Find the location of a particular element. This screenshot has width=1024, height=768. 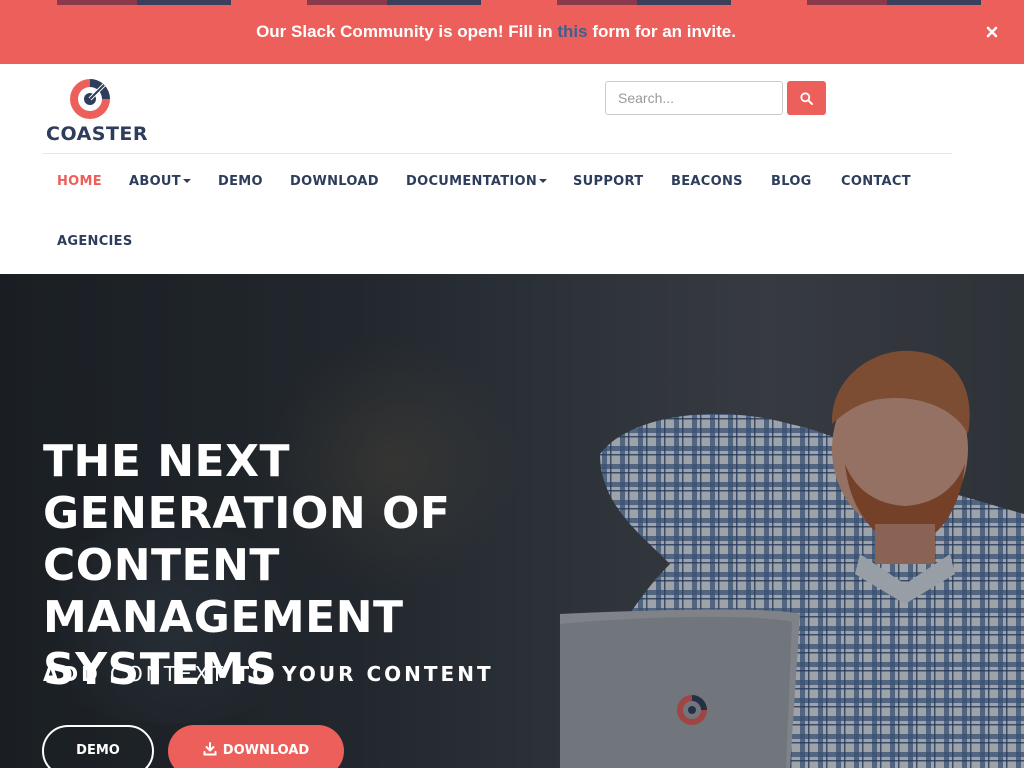

nav-item-agencies: AGENCIES is located at coordinates (95, 241).